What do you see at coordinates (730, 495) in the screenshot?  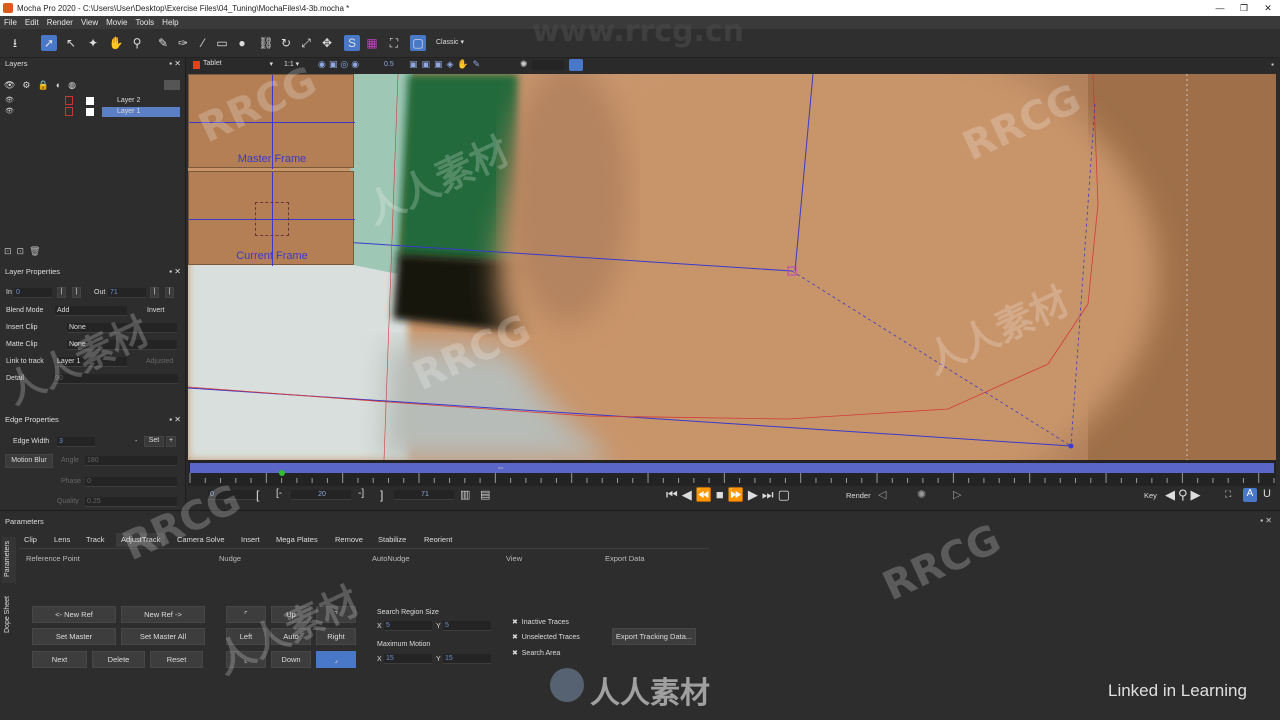 I see `playback-controls: ⏮◀⏪■⏩▶⏭▢` at bounding box center [730, 495].